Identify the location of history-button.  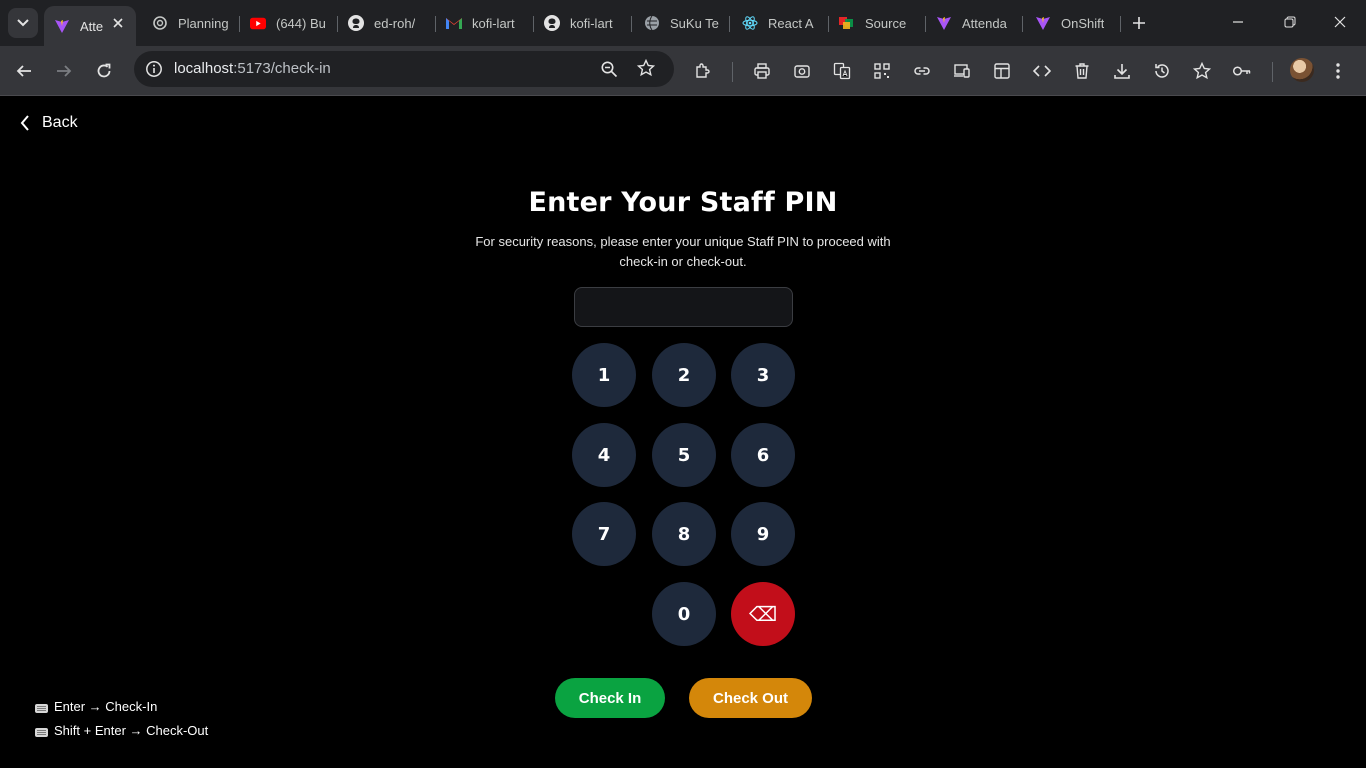
(1162, 71).